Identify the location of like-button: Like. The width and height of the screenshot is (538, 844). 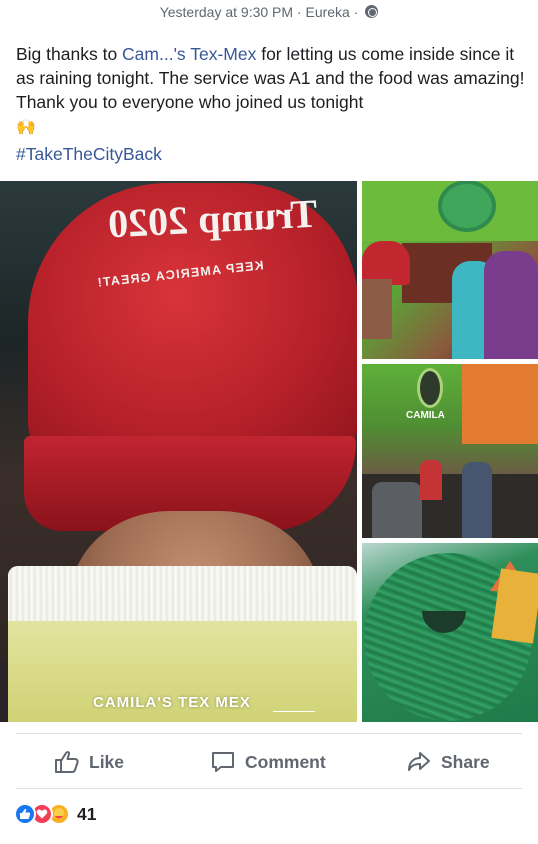
(89, 762).